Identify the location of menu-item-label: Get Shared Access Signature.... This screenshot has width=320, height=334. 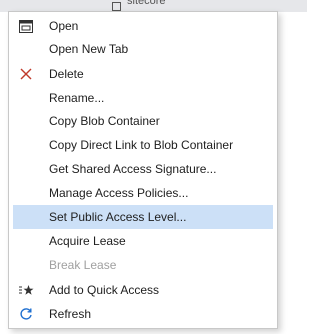
(133, 169).